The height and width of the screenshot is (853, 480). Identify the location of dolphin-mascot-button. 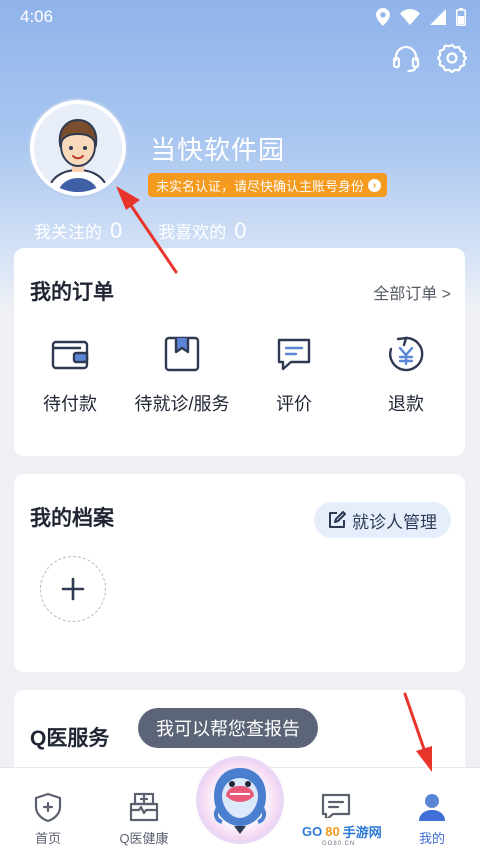
(240, 800).